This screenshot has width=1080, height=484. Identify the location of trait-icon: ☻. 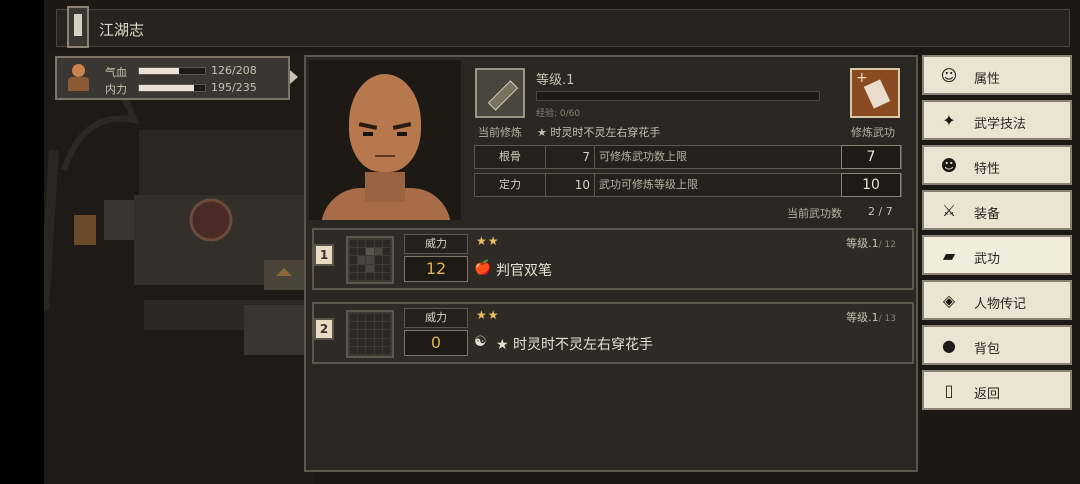
(949, 165).